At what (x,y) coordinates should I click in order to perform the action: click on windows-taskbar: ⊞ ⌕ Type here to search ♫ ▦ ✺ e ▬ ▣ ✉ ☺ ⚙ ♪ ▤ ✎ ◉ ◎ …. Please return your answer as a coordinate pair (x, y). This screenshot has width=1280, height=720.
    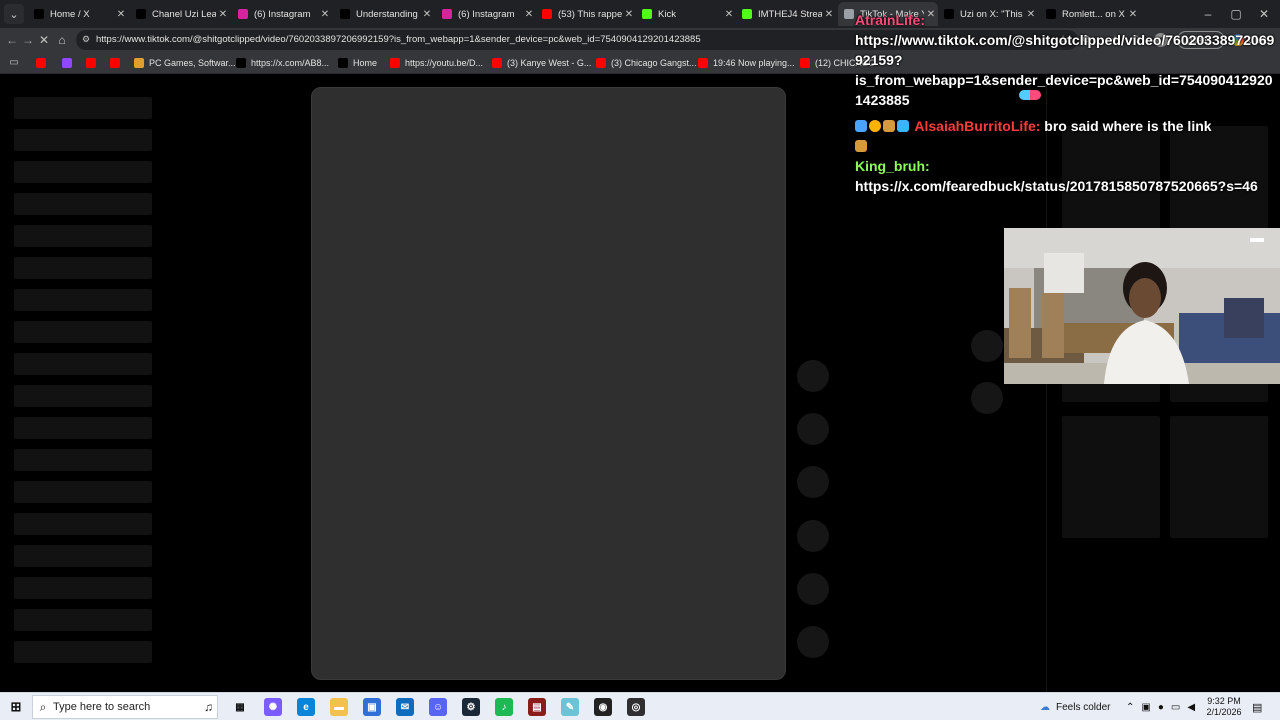
    Looking at the image, I should click on (640, 706).